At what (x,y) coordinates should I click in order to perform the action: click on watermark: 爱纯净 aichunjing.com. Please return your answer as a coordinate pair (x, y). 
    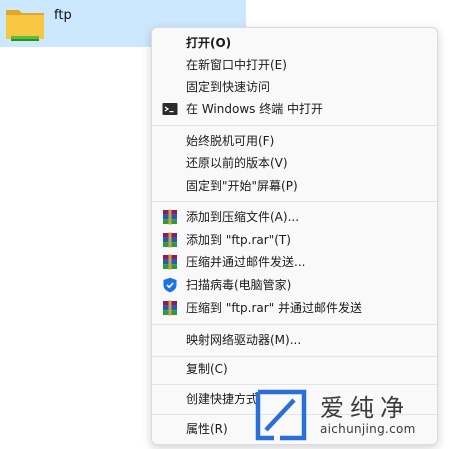
    Looking at the image, I should click on (350, 415).